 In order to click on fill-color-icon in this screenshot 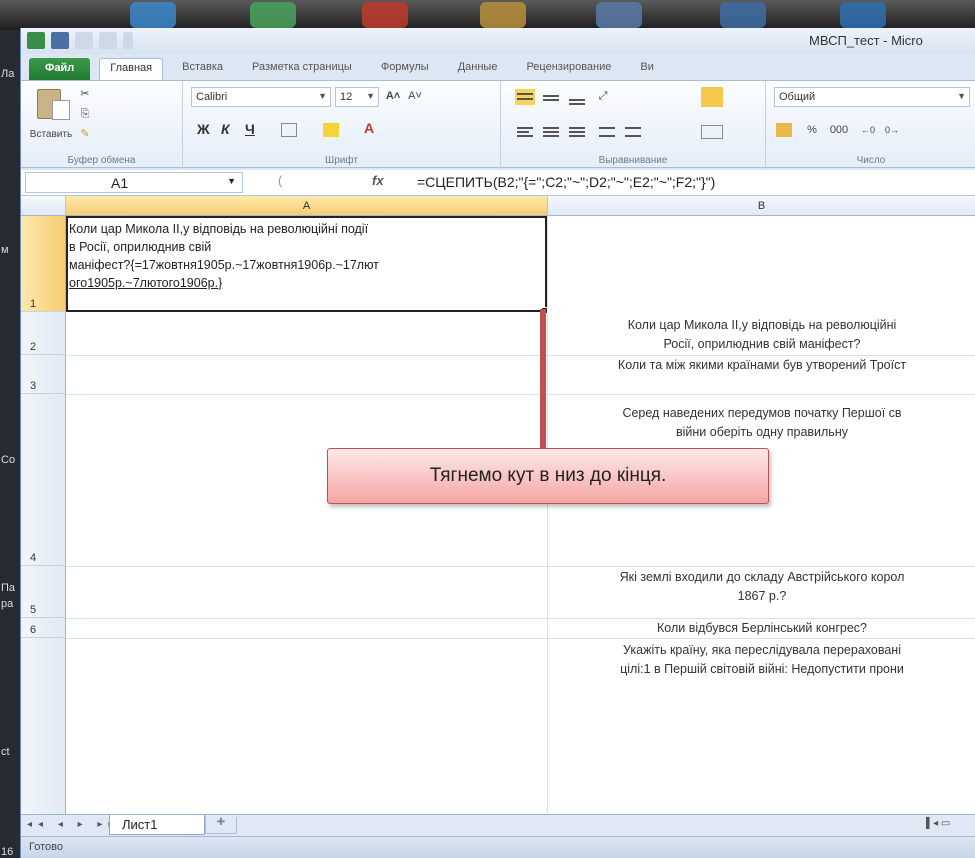, I will do `click(331, 130)`.